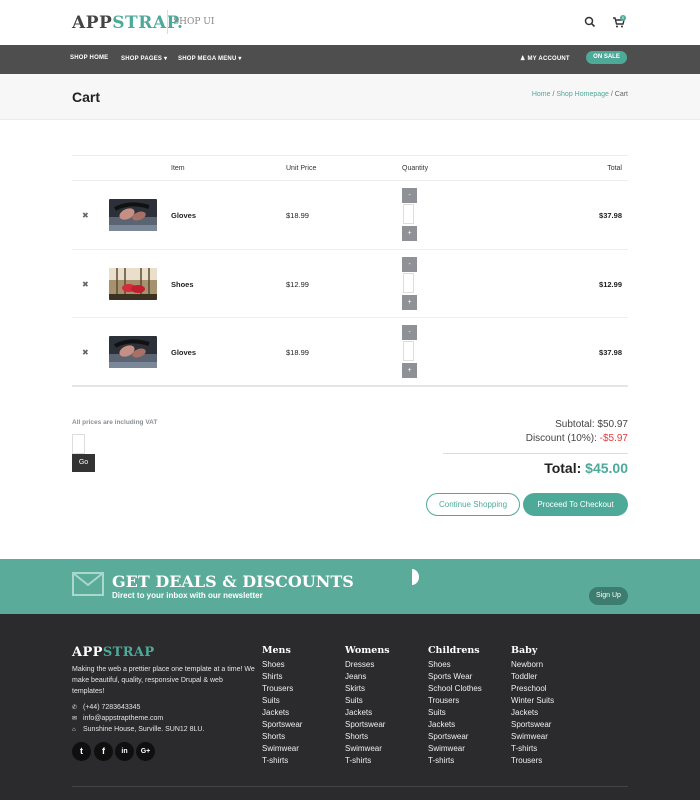  I want to click on footer-column-heading: Baby, so click(524, 650).